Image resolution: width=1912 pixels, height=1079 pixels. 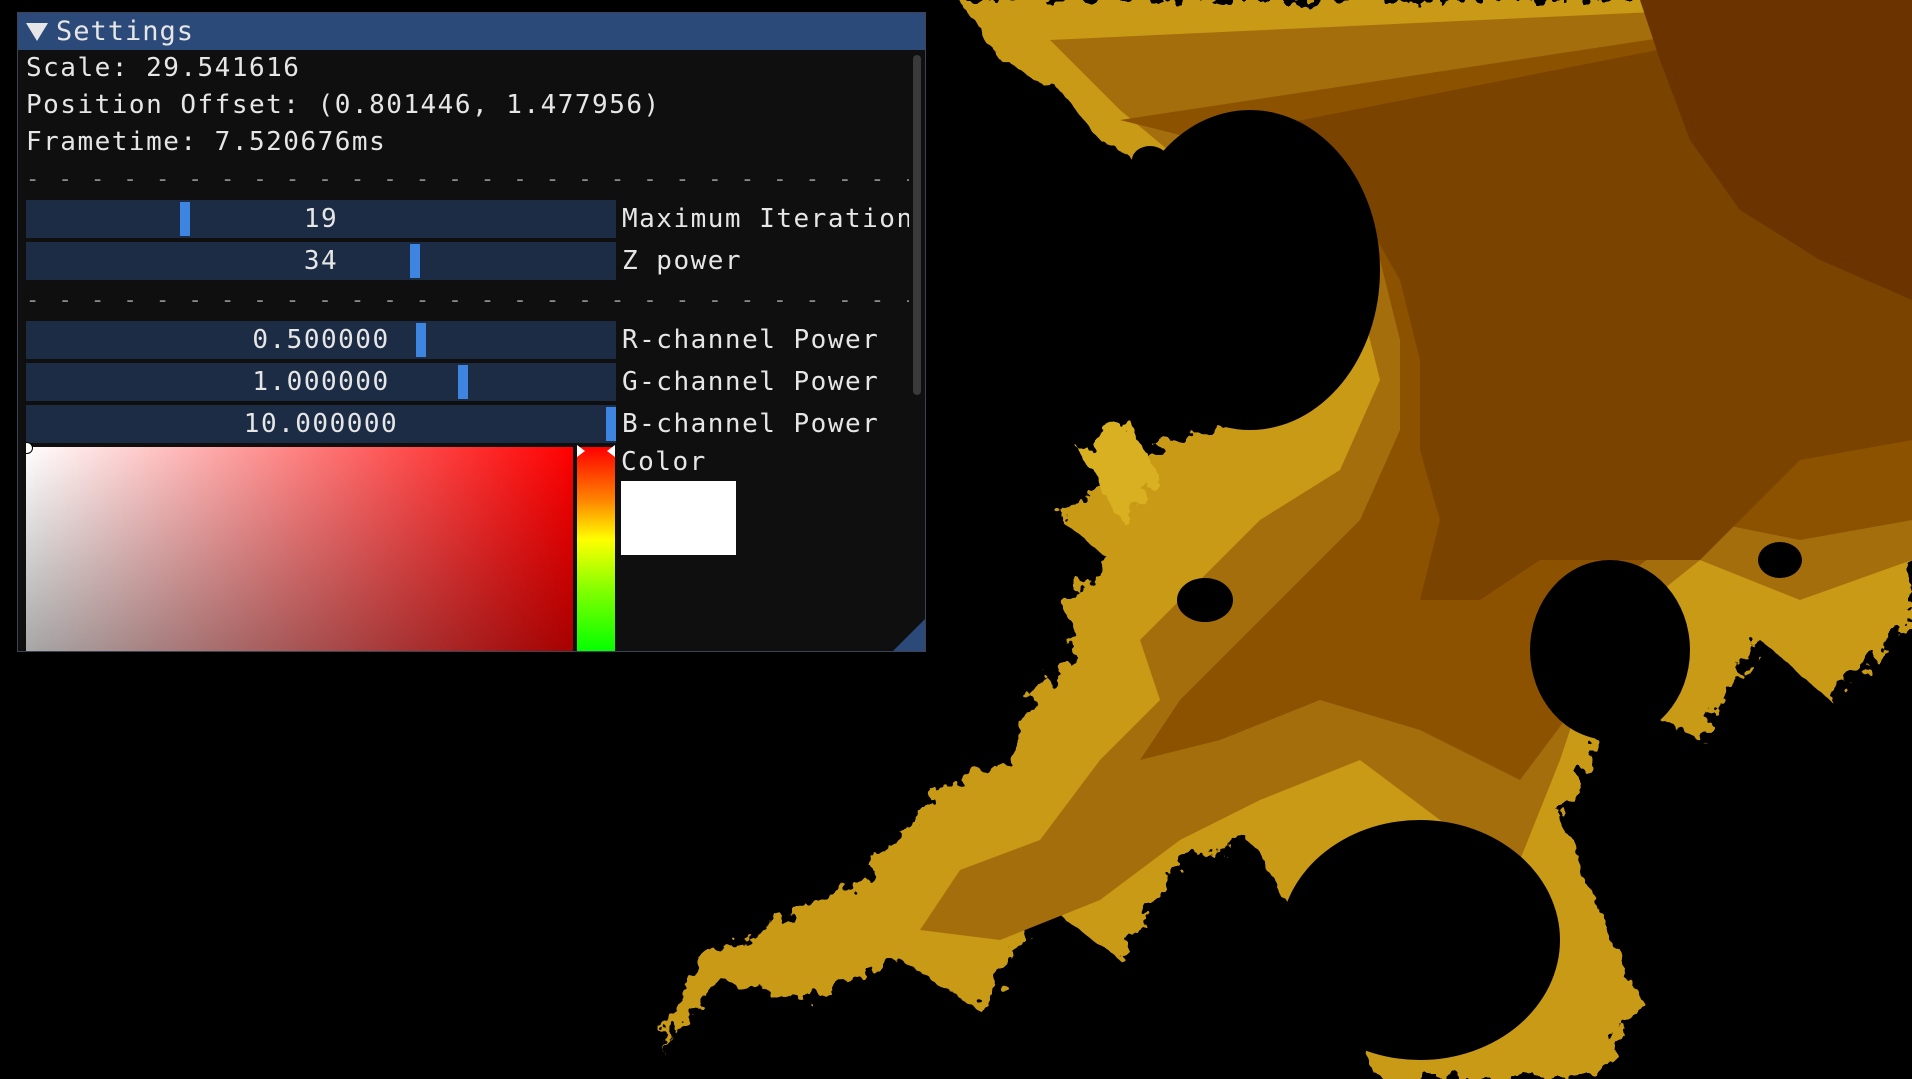 I want to click on g-channel-slider: 1.000000, so click(x=321, y=382).